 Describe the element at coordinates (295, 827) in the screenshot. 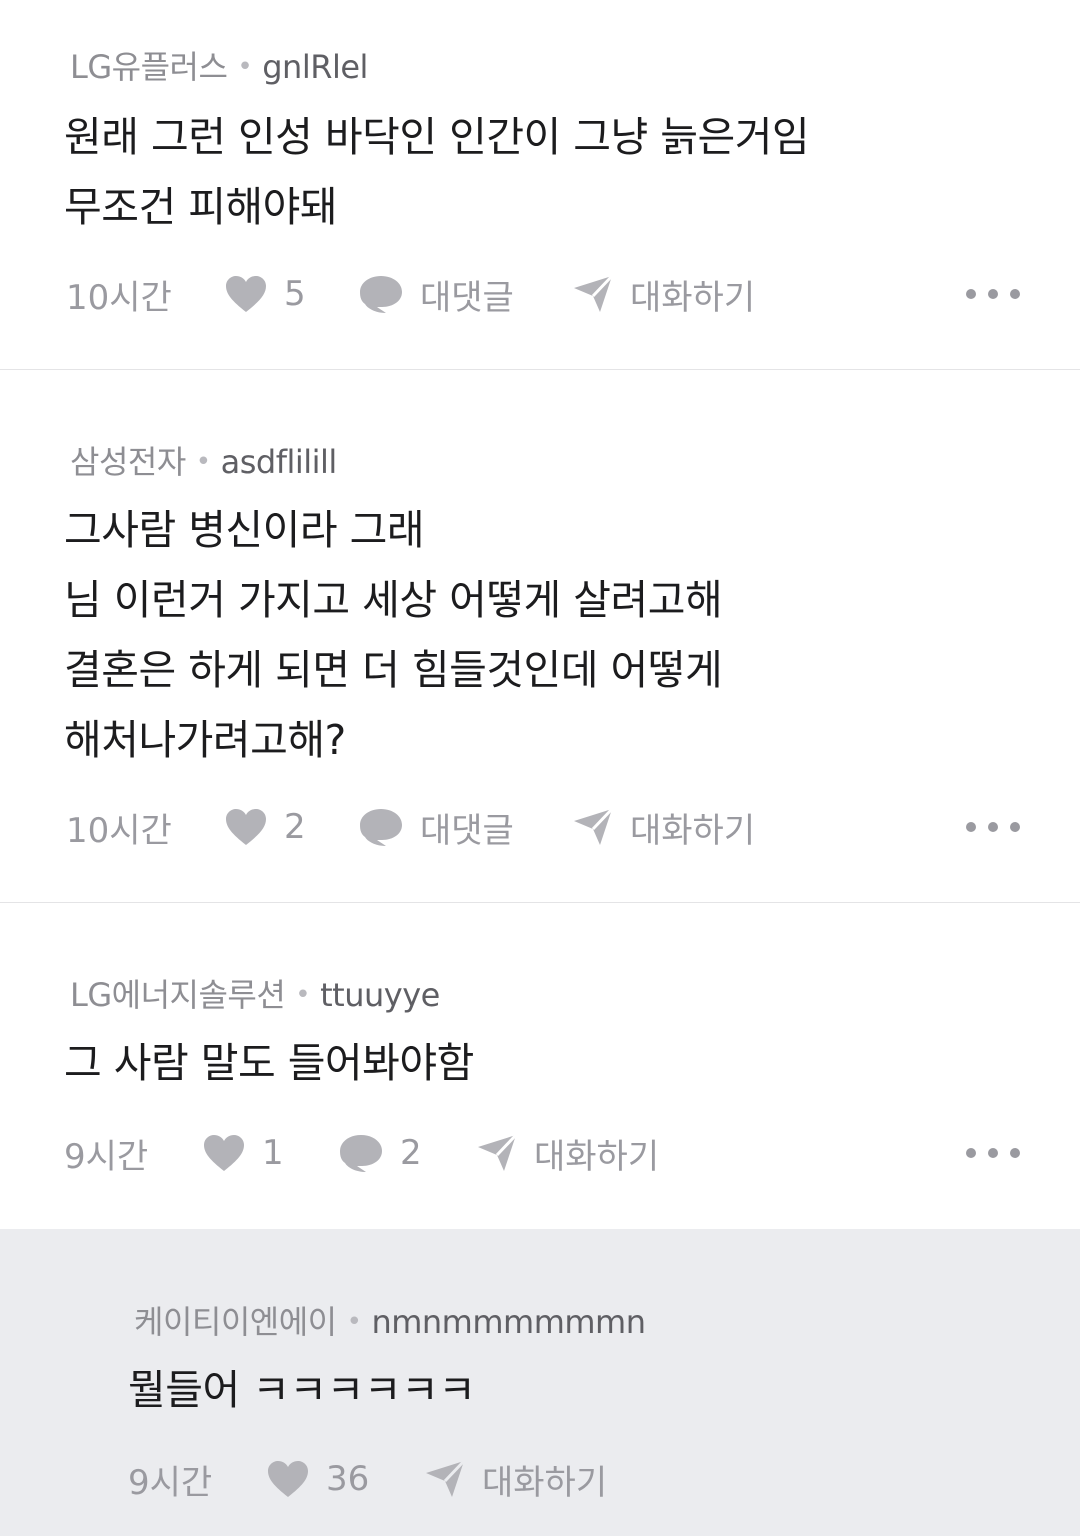

I see `like-count: 2` at that location.